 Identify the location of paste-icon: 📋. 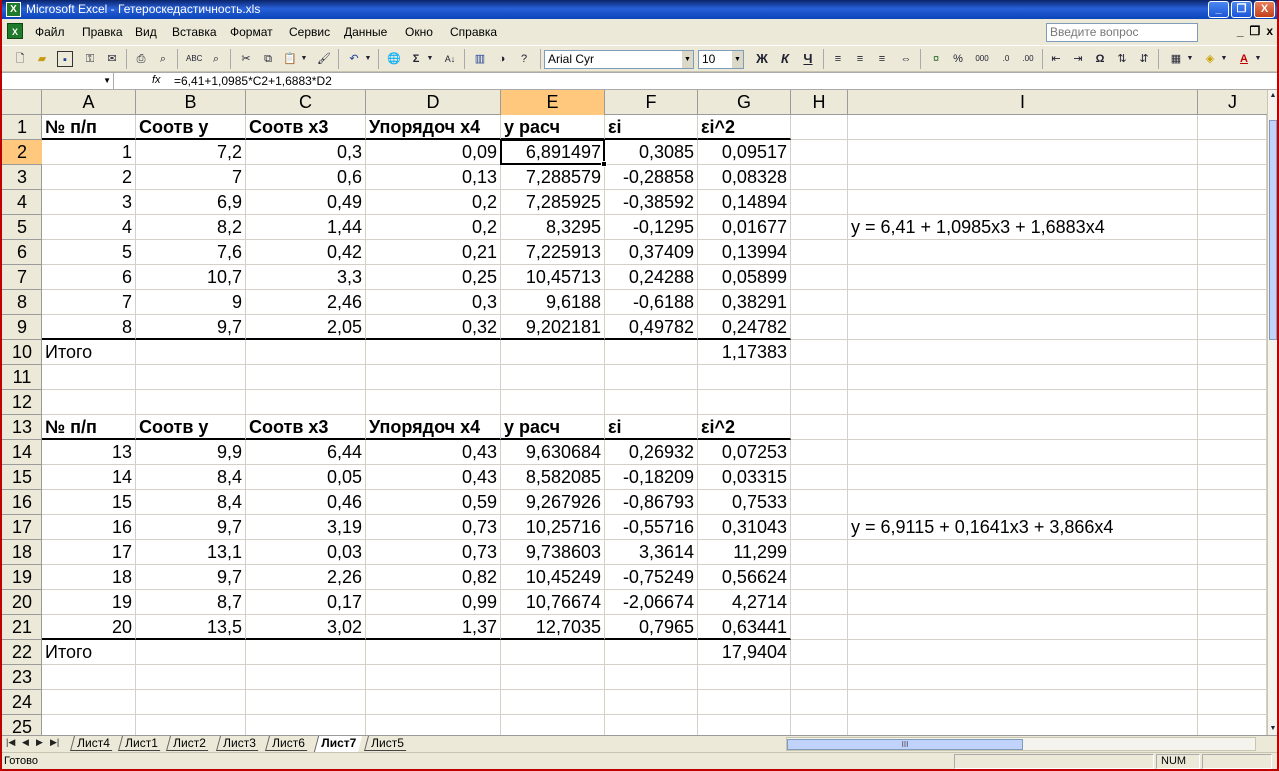
(290, 59).